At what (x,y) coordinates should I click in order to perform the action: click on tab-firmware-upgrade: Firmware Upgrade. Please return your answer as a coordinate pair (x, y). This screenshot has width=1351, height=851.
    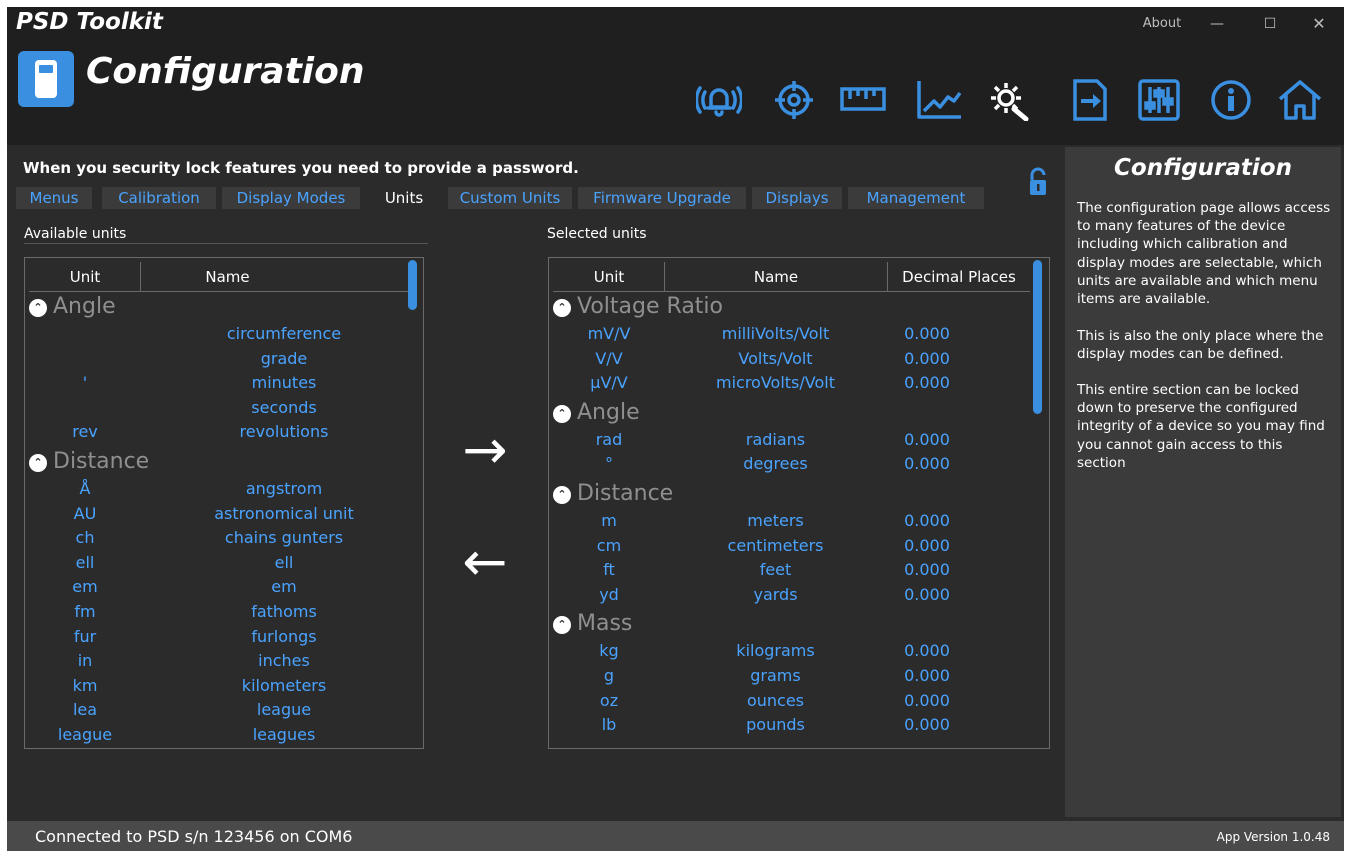
    Looking at the image, I should click on (662, 198).